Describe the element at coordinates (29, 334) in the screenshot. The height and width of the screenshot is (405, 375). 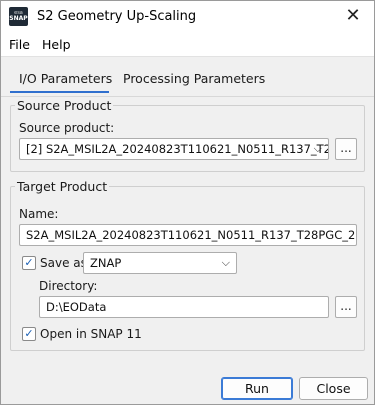
I see `open-in-snap-checkbox: ✓` at that location.